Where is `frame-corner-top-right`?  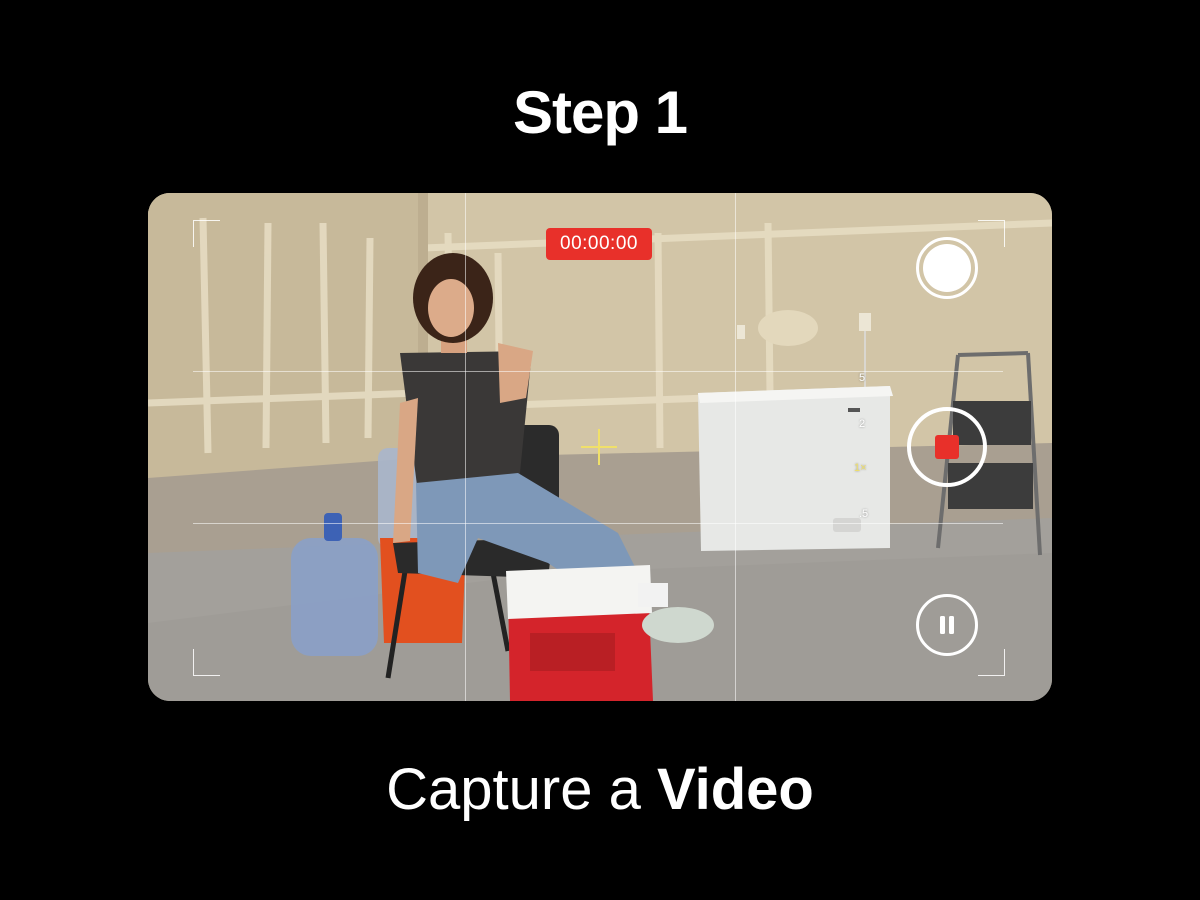 frame-corner-top-right is located at coordinates (991, 233).